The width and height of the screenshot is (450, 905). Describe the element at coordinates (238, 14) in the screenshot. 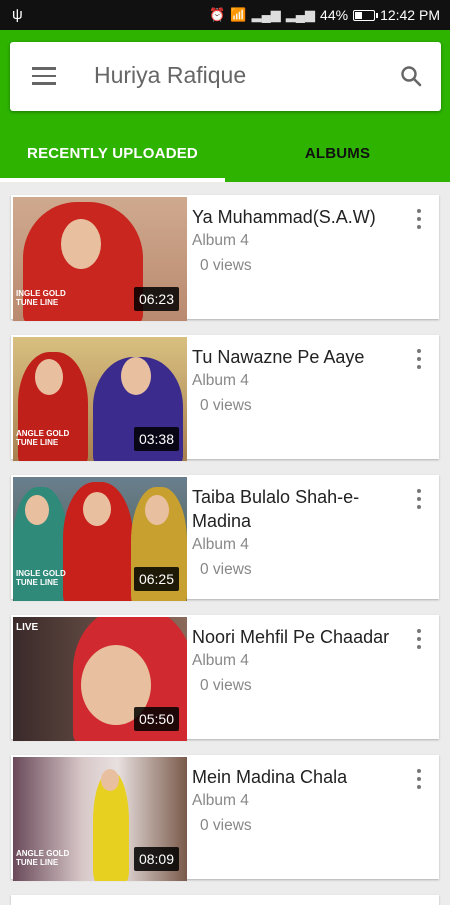

I see `wifi-icon: 📶` at that location.